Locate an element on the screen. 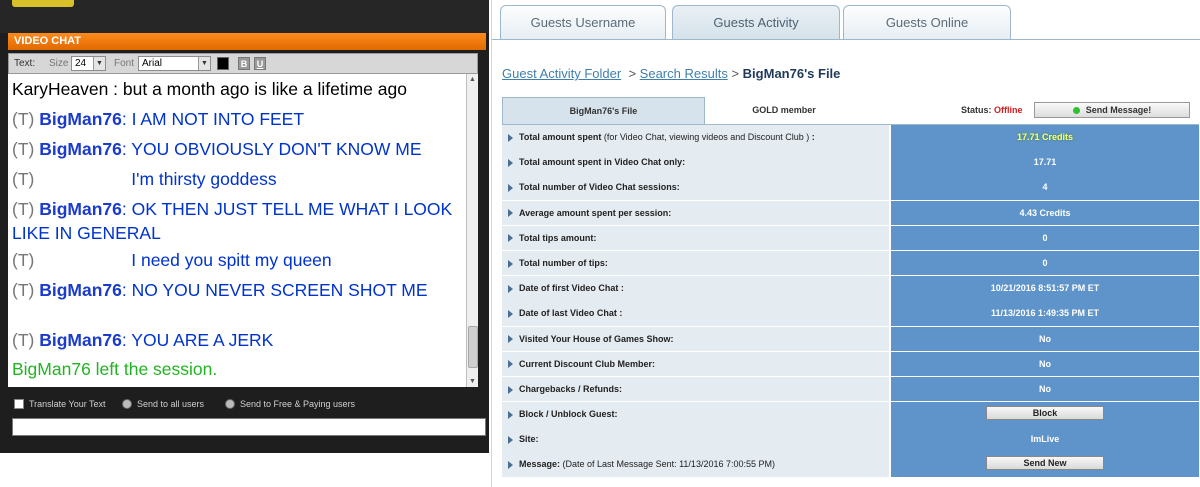 The image size is (1200, 487). message-text: : YOU OBVIOUSLY DON'T KNOW ME is located at coordinates (271, 149).